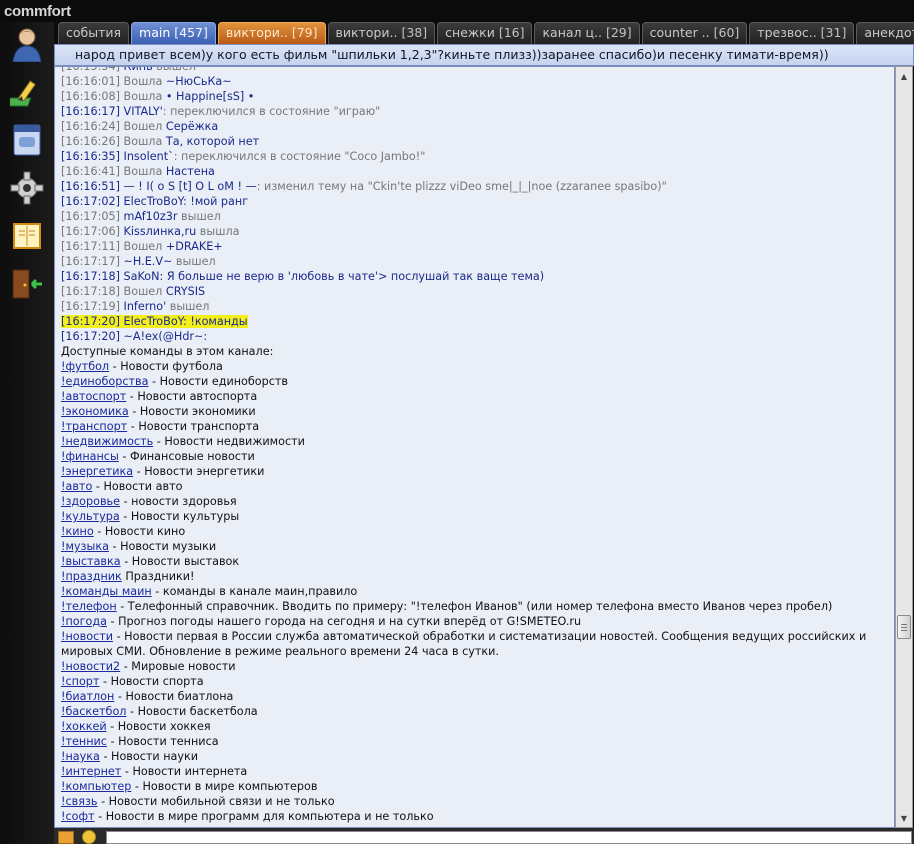 The image size is (914, 844). Describe the element at coordinates (218, 381) in the screenshot. I see `command-description: - Новости единоборств` at that location.